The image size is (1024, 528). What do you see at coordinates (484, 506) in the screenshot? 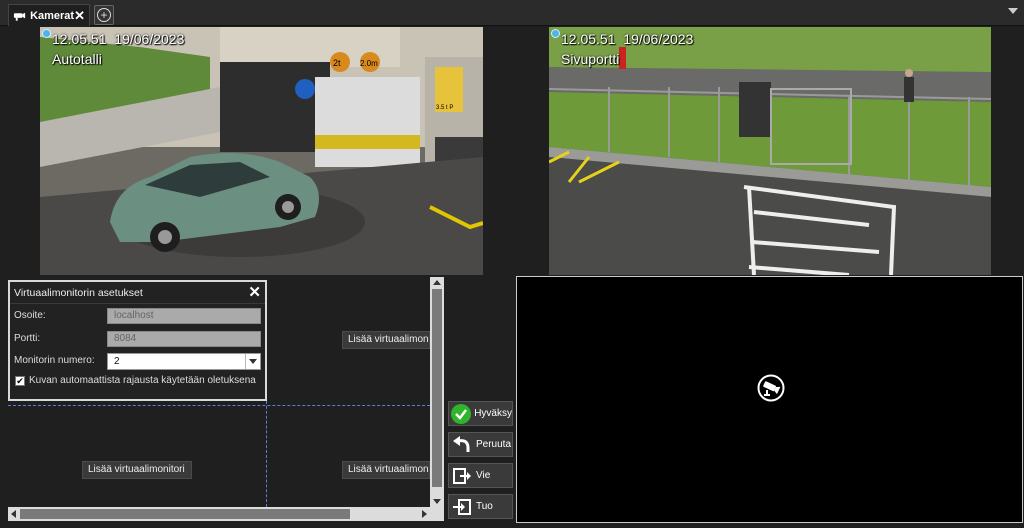
I see `import-label: Tuo` at bounding box center [484, 506].